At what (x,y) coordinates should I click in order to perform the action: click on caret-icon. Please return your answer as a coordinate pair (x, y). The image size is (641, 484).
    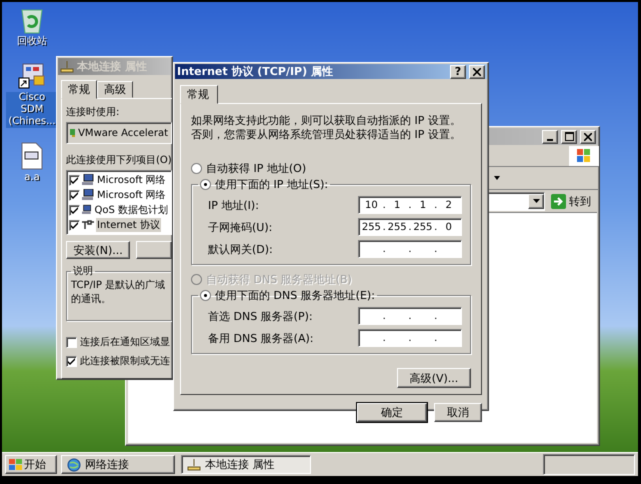
    Looking at the image, I should click on (536, 201).